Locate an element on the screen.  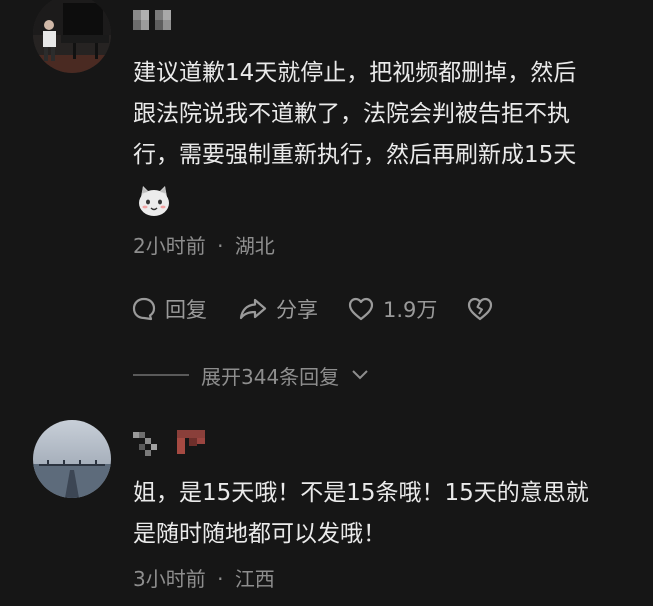
share-label: 分享 is located at coordinates (297, 310).